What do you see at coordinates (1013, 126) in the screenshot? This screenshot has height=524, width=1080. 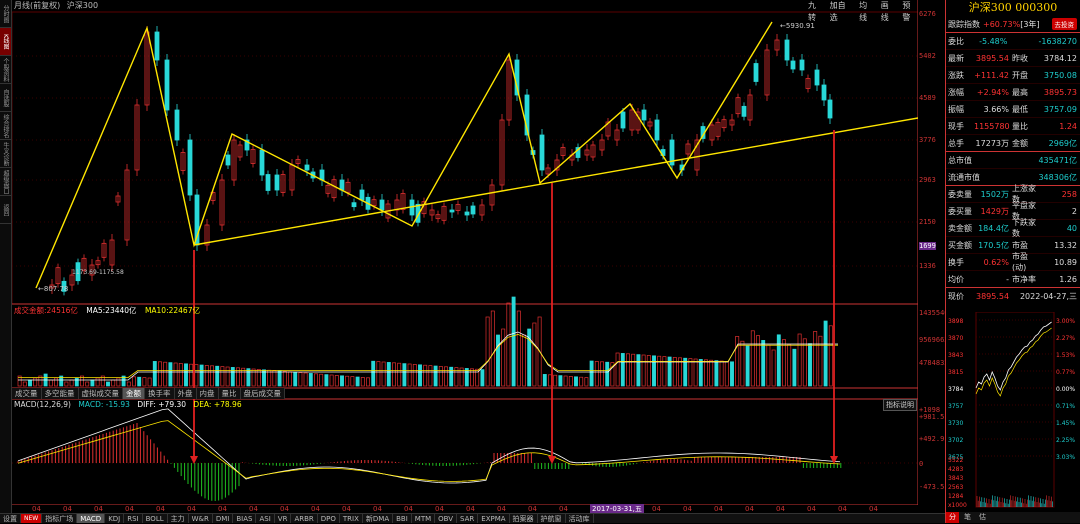 I see `quote-row: 现手 1155780 量比 1.24` at bounding box center [1013, 126].